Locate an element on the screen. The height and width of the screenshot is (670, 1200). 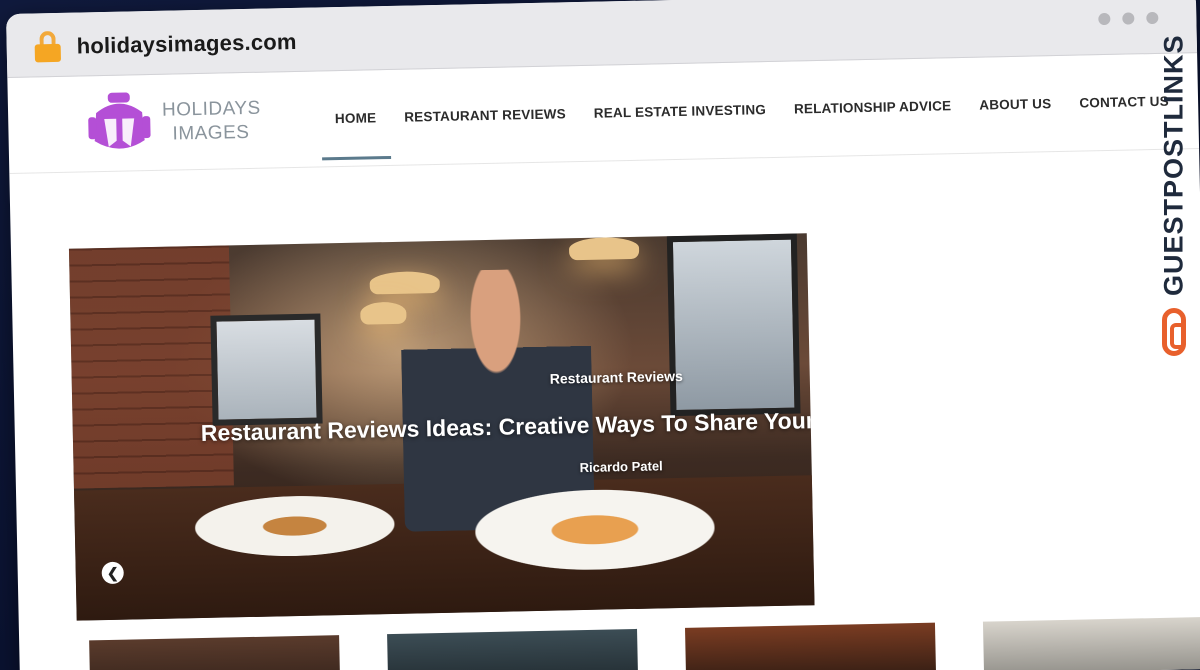
site-logo: HOLIDAYS IMAGES is located at coordinates (174, 122).